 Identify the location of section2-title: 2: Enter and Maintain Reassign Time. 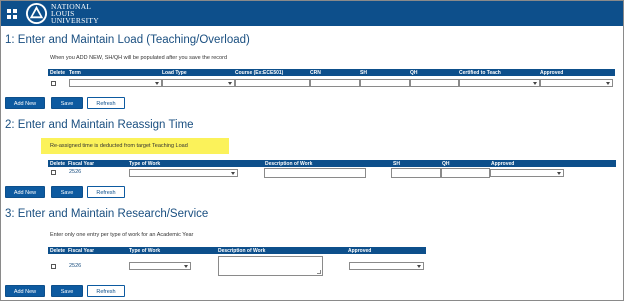
(99, 125).